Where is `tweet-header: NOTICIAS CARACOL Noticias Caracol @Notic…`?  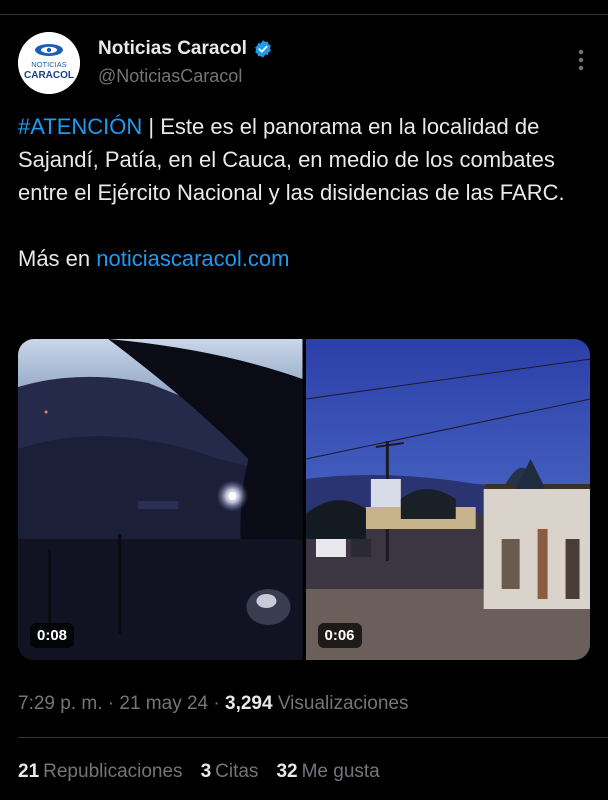
tweet-header: NOTICIAS CARACOL Noticias Caracol @Notic… is located at coordinates (304, 64).